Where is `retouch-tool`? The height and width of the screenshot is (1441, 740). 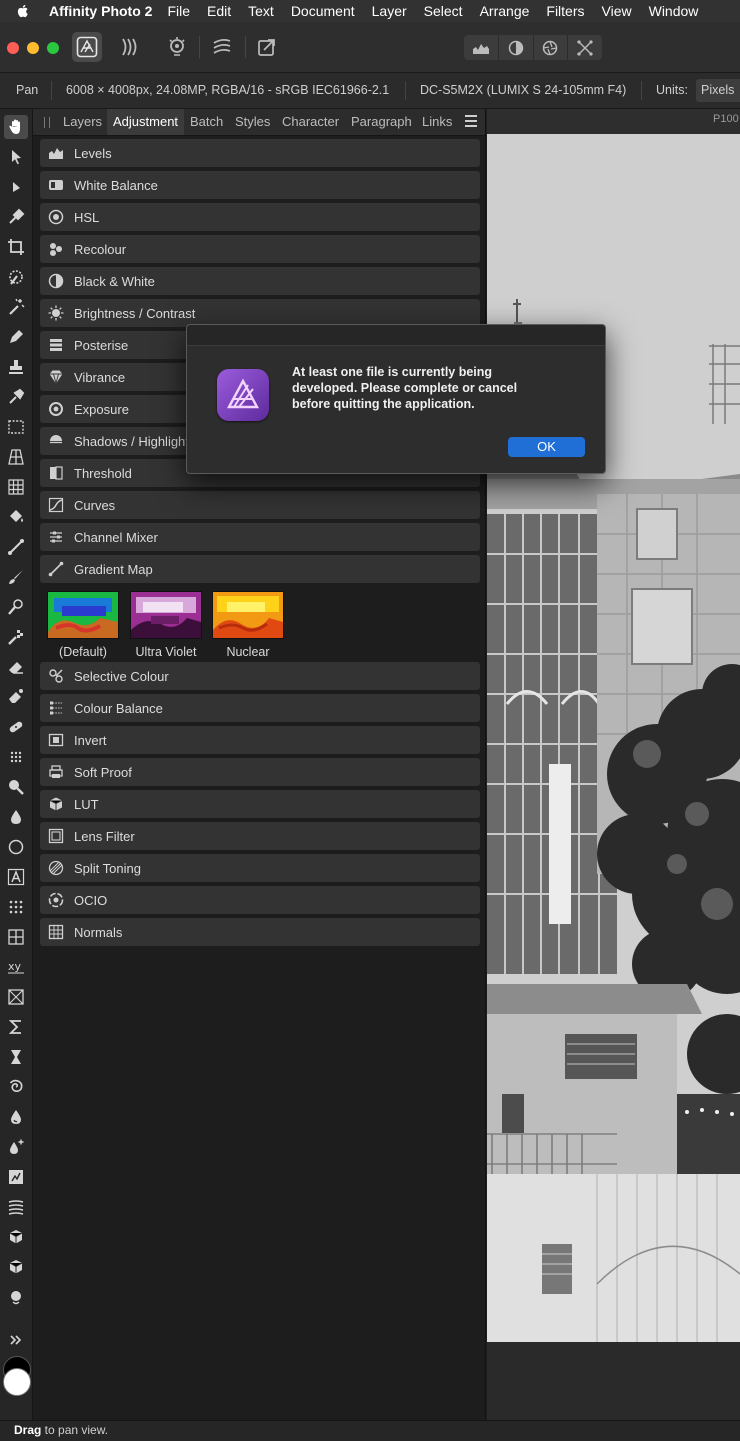
retouch-tool is located at coordinates (16, 1177).